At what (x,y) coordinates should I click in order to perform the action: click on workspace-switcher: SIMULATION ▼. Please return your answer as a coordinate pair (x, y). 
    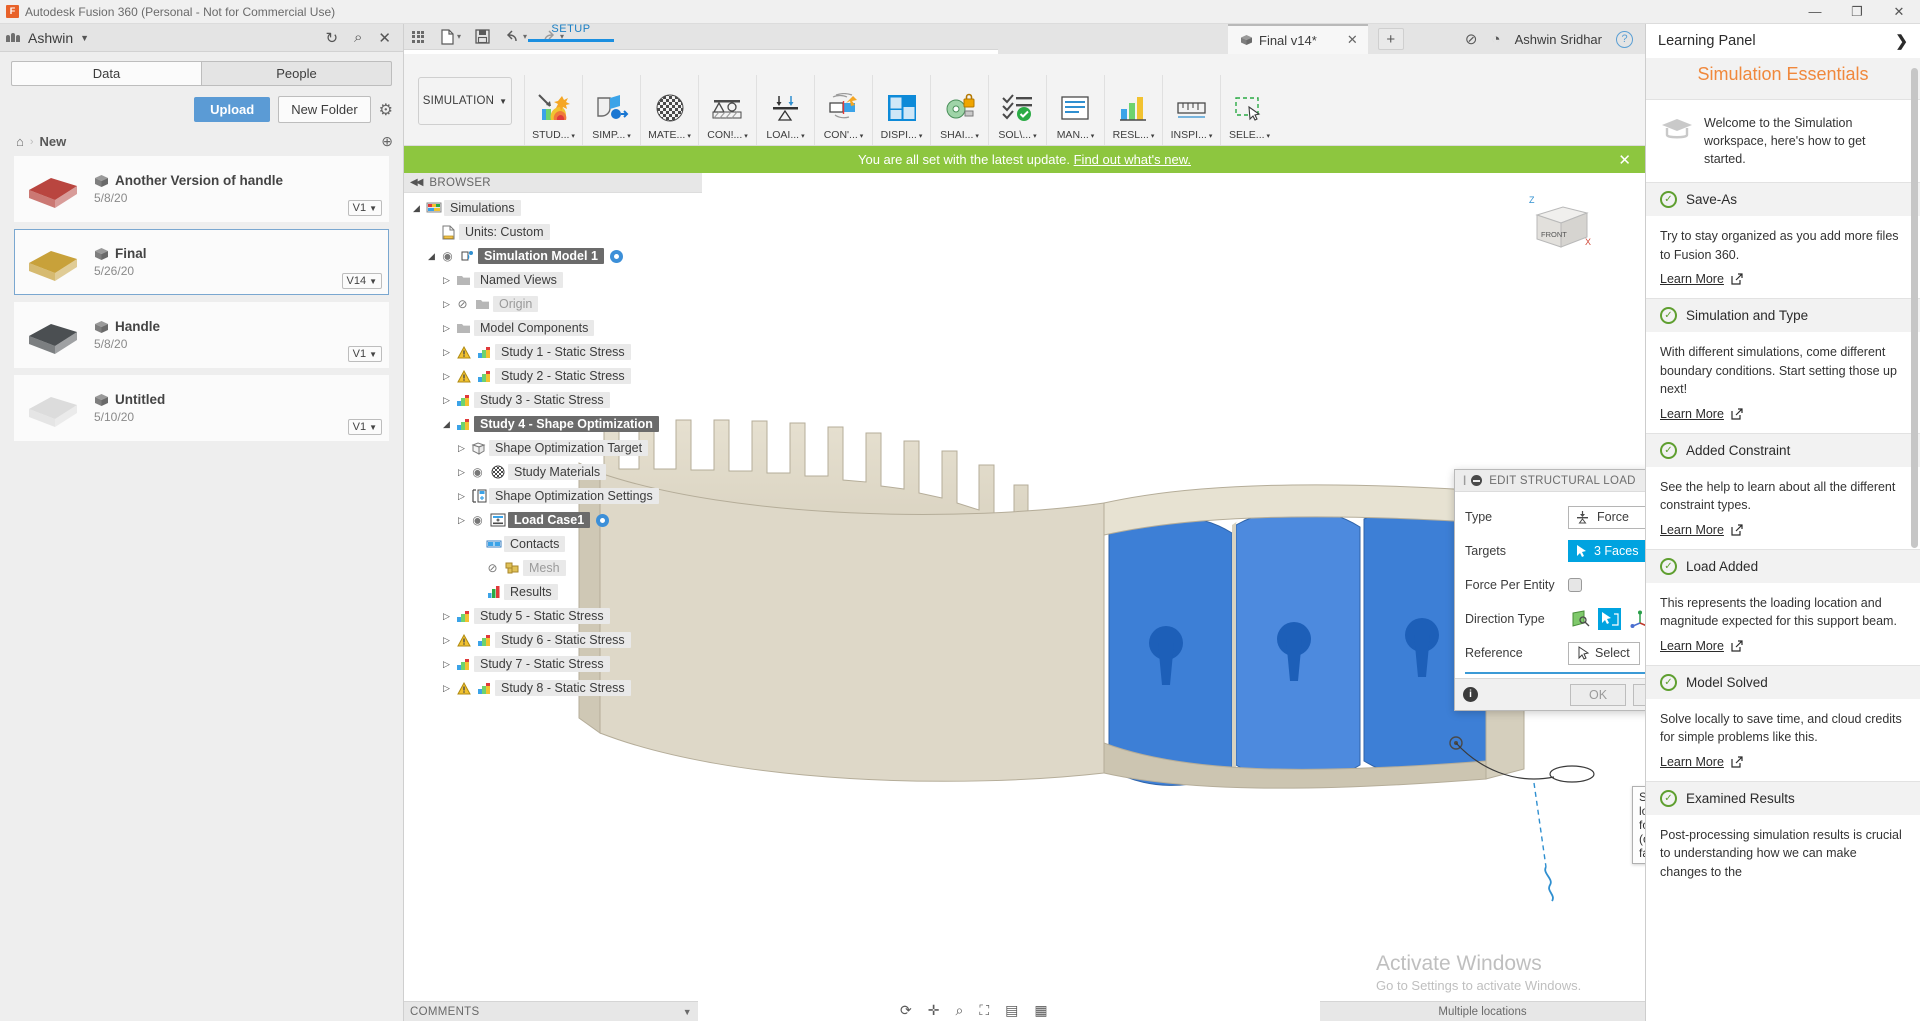
    Looking at the image, I should click on (465, 101).